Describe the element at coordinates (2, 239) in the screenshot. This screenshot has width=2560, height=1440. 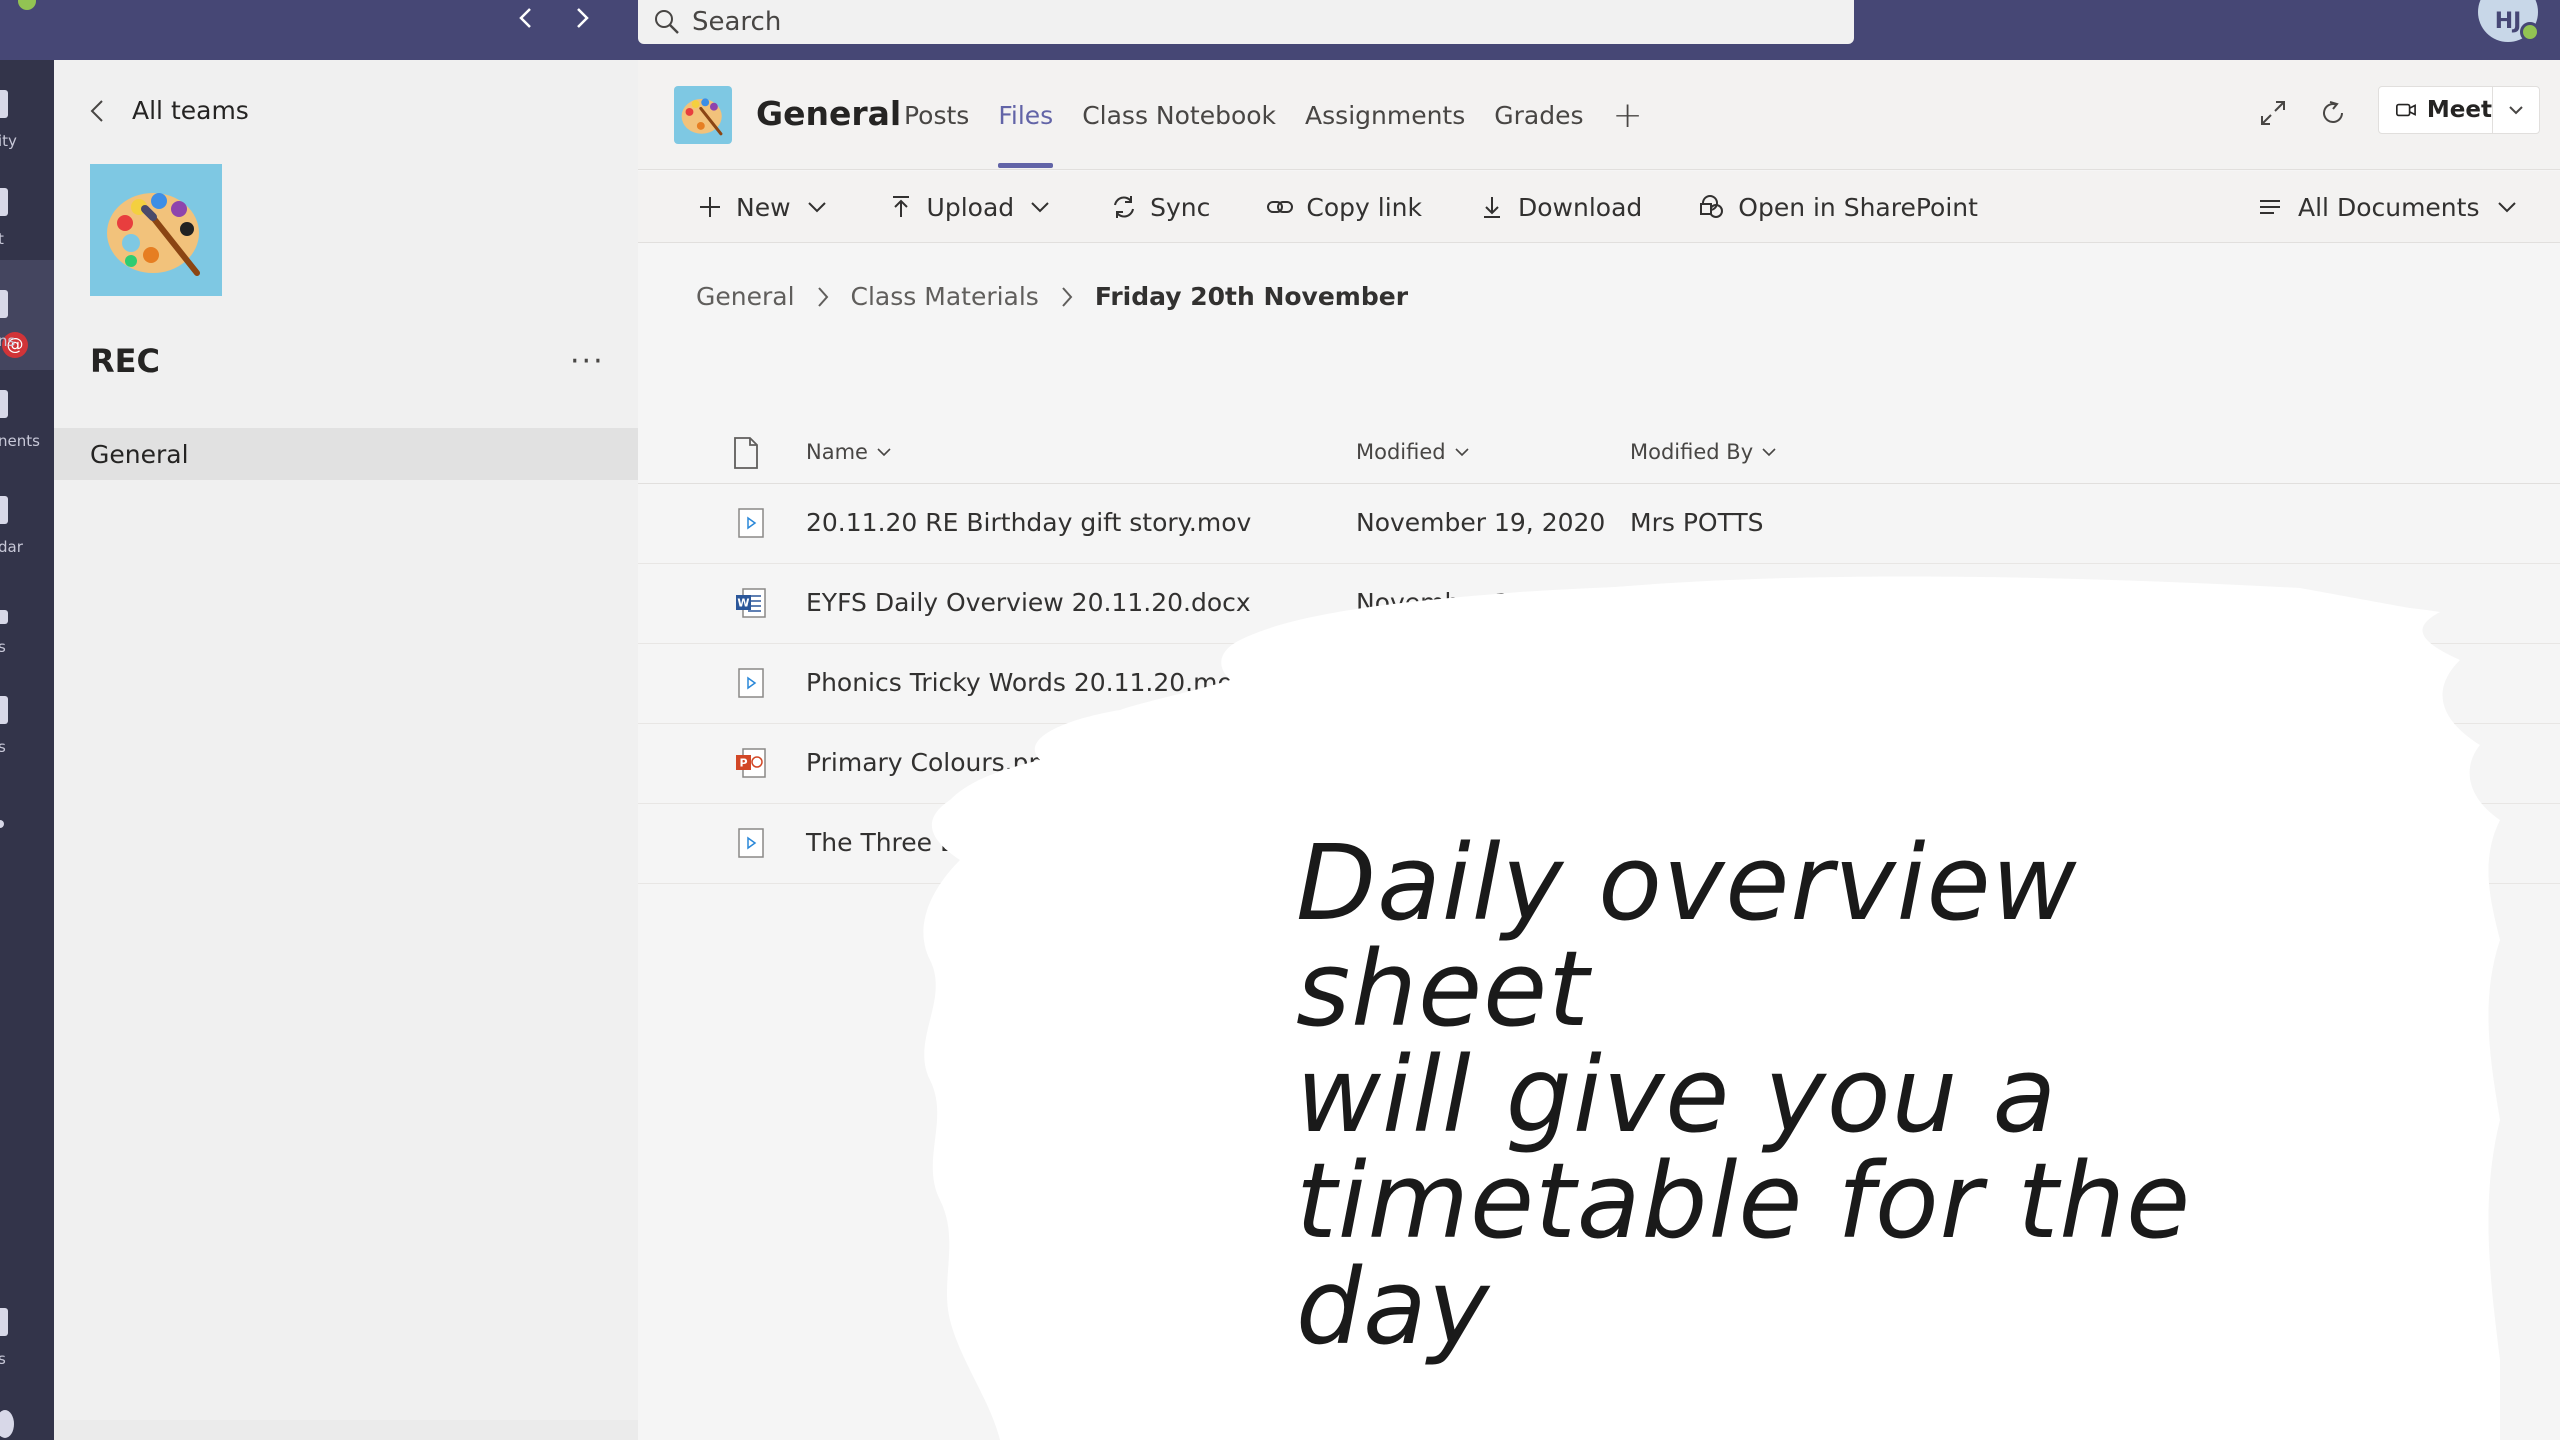
I see `rail-label: t` at that location.